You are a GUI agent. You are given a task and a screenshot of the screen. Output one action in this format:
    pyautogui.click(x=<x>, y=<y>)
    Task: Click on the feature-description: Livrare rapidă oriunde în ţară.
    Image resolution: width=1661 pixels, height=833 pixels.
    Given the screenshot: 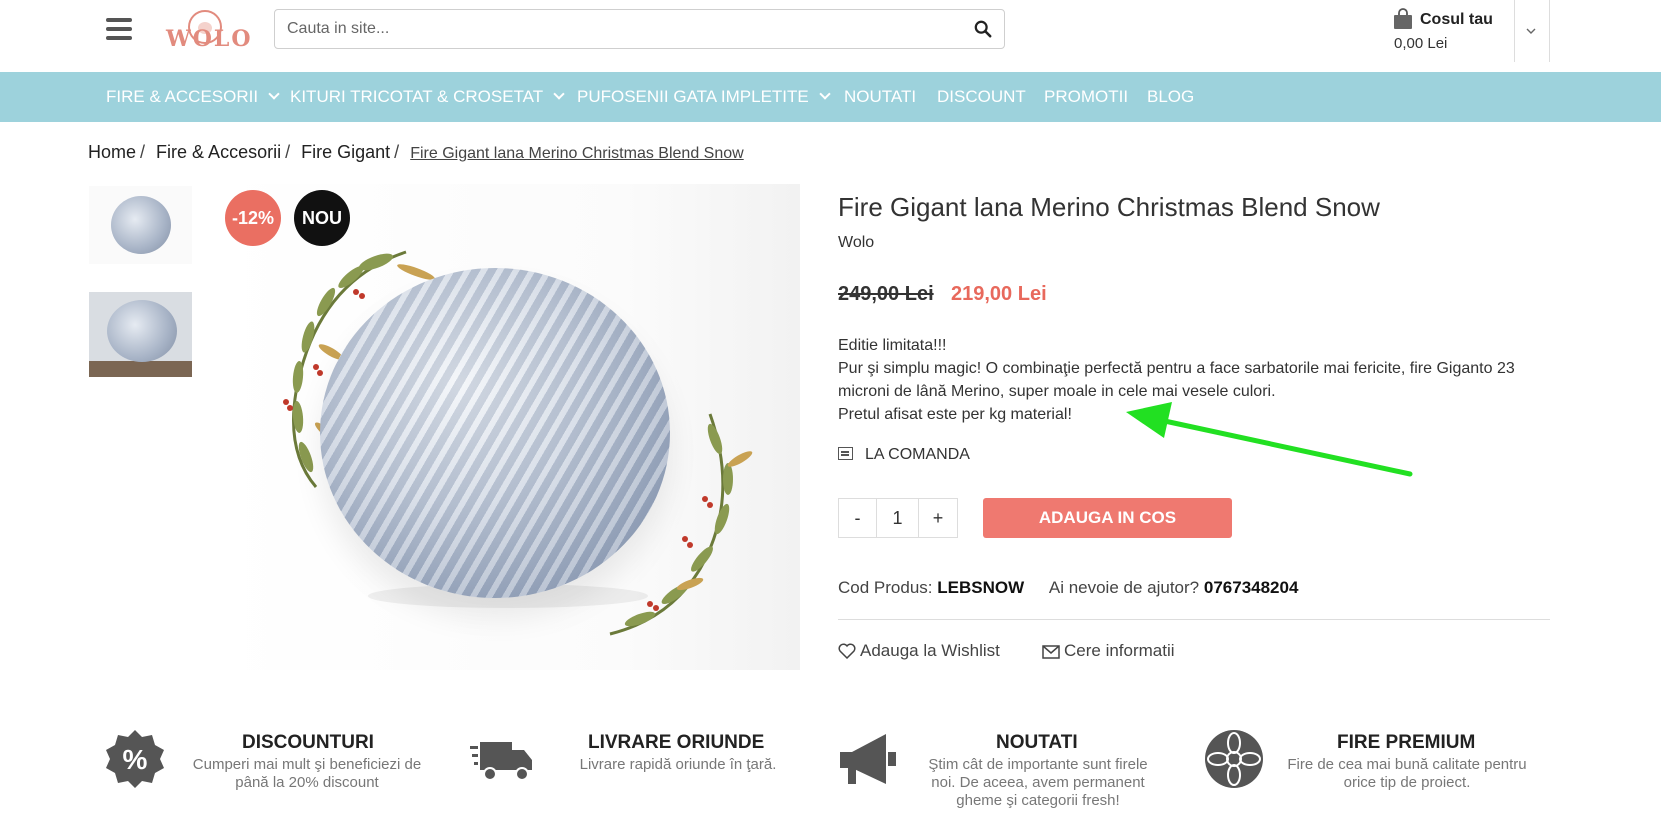 What is the action you would take?
    pyautogui.click(x=678, y=764)
    